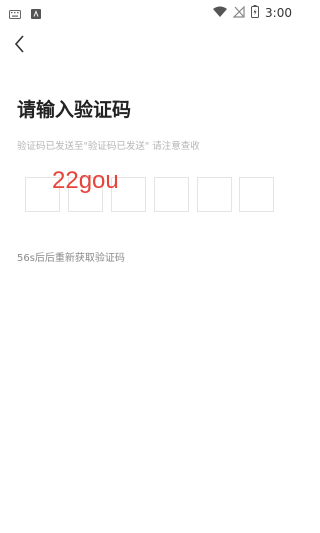 The width and height of the screenshot is (320, 533). I want to click on chevron-left-icon, so click(20, 46).